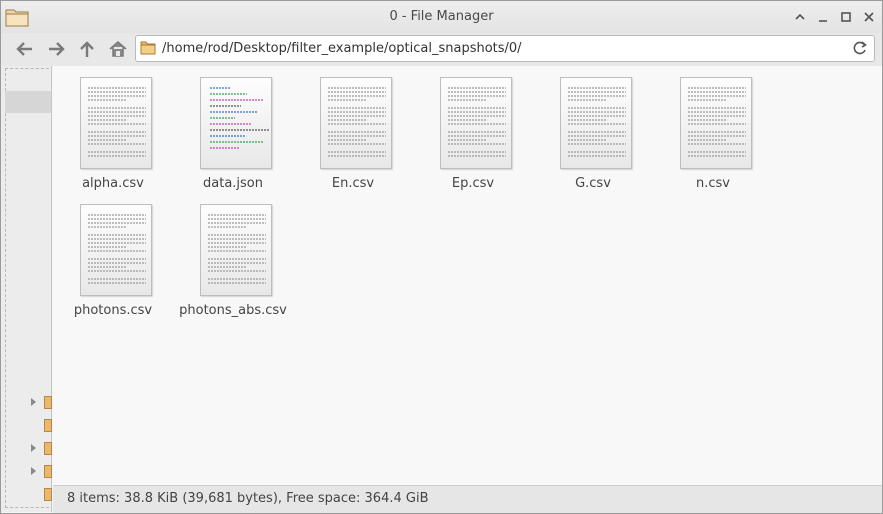 This screenshot has height=514, width=883. I want to click on close-button, so click(869, 17).